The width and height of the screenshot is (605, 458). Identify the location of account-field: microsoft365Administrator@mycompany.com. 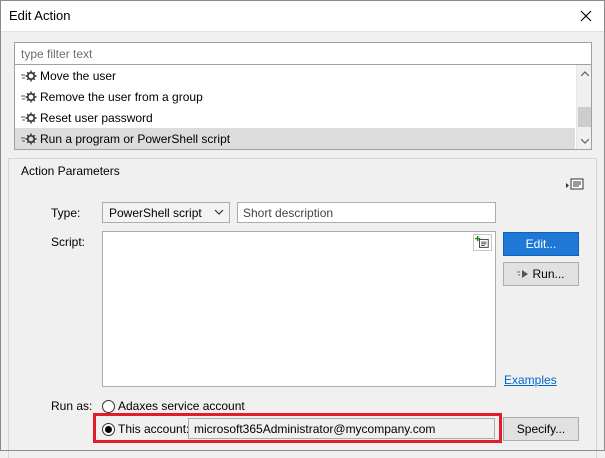
(341, 428).